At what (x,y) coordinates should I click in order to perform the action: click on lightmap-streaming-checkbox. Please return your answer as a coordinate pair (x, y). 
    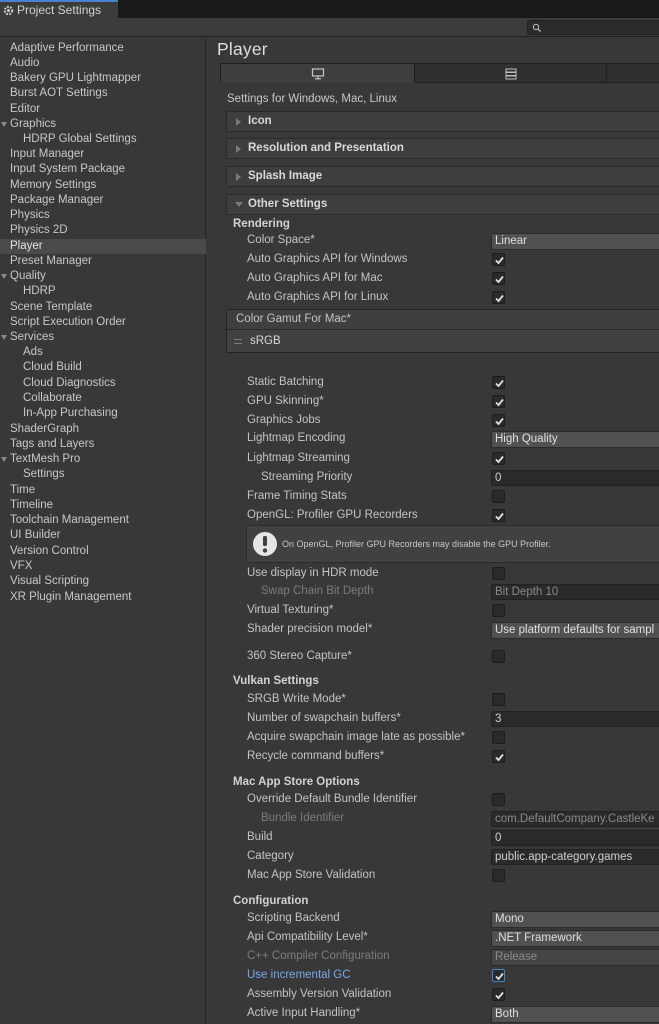
    Looking at the image, I should click on (498, 458).